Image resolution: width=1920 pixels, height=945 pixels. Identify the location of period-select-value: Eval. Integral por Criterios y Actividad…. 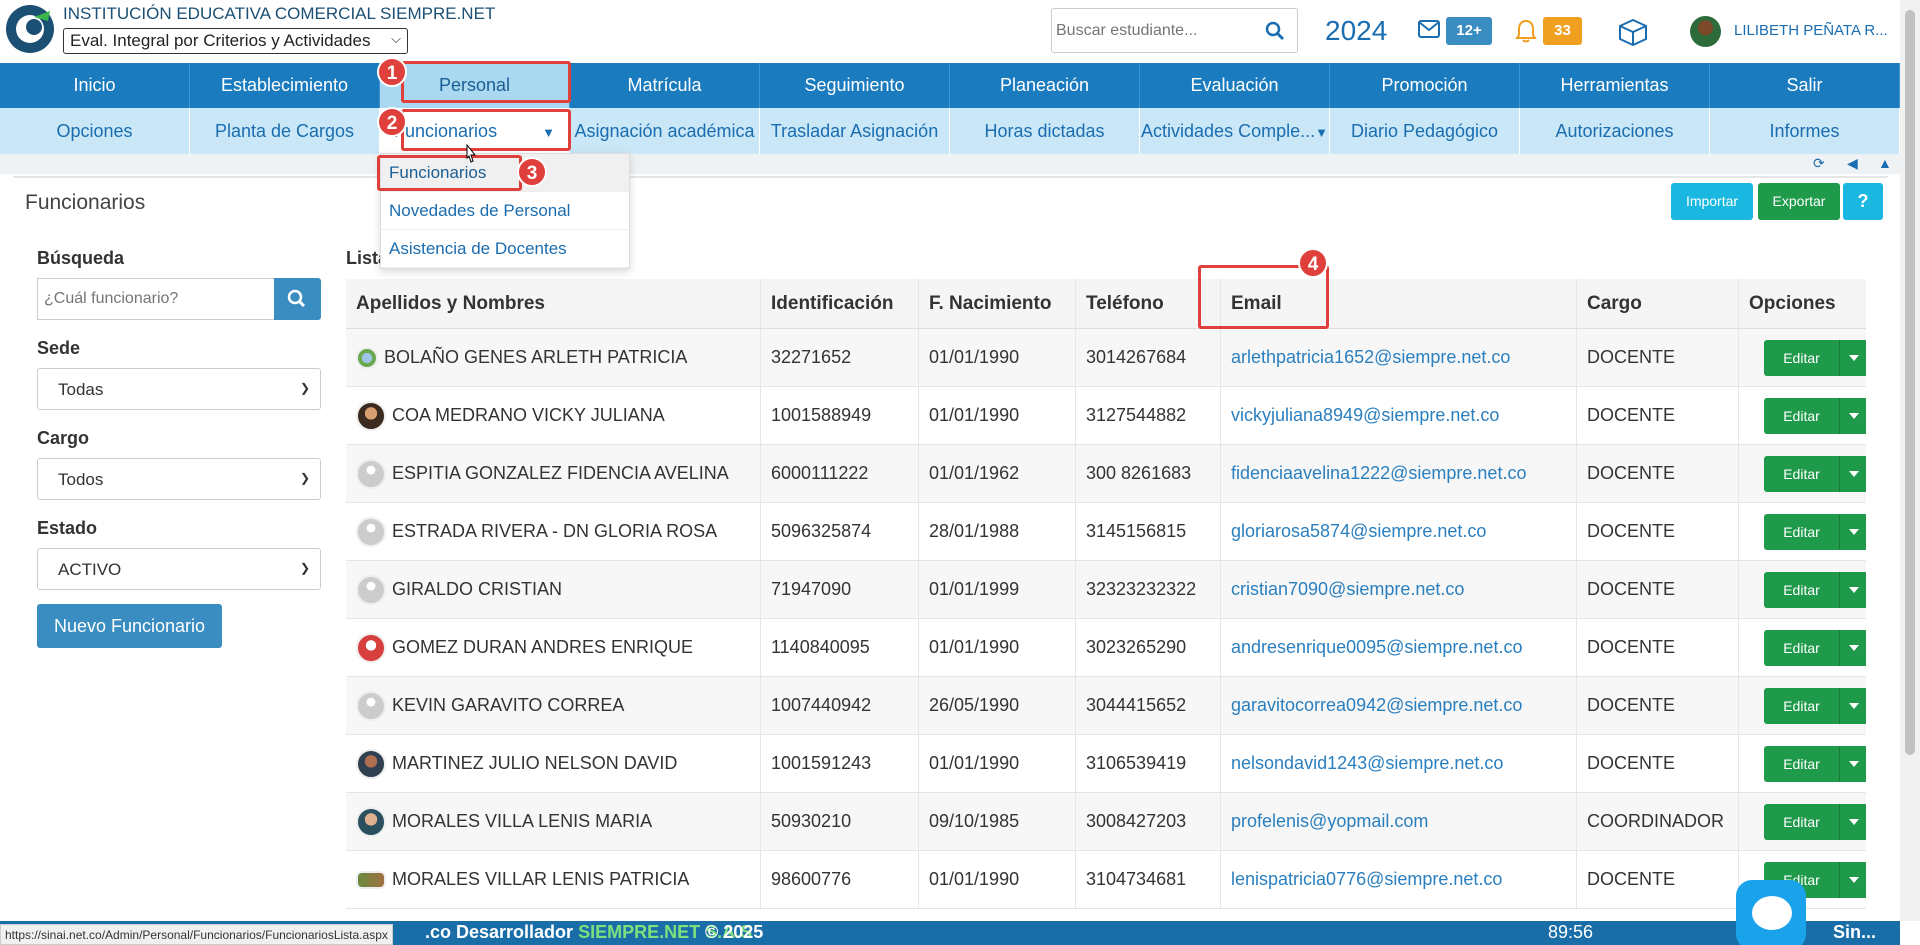
(220, 40).